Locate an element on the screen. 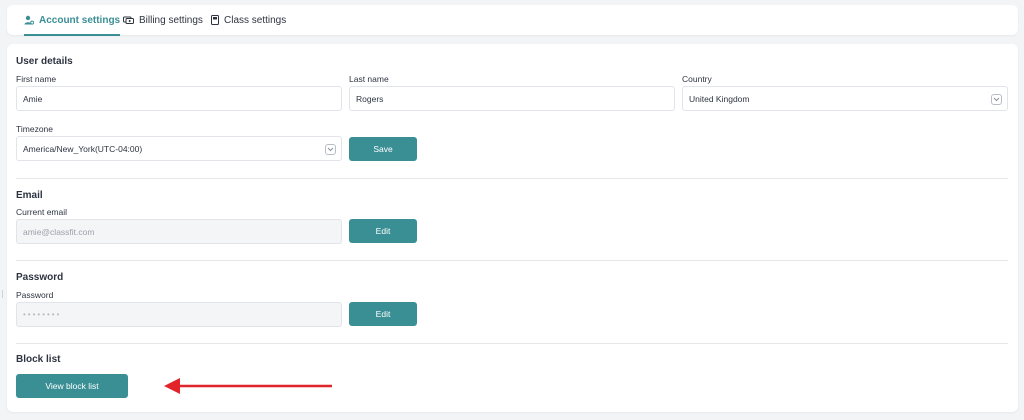 Image resolution: width=1024 pixels, height=420 pixels. country-select: United Kingdom is located at coordinates (845, 98).